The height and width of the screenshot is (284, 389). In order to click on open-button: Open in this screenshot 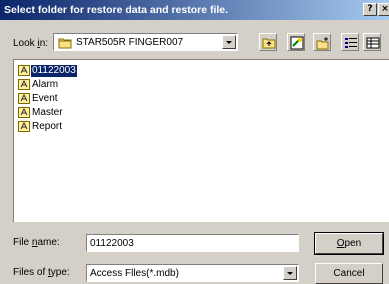, I will do `click(349, 243)`.